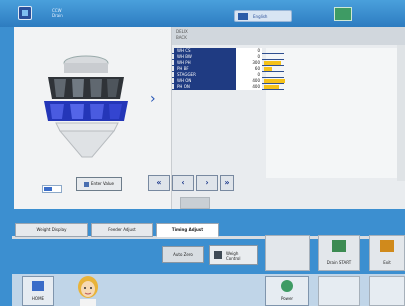 Image resolution: width=405 pixels, height=306 pixels. I want to click on next-page-button: ›, so click(207, 183).